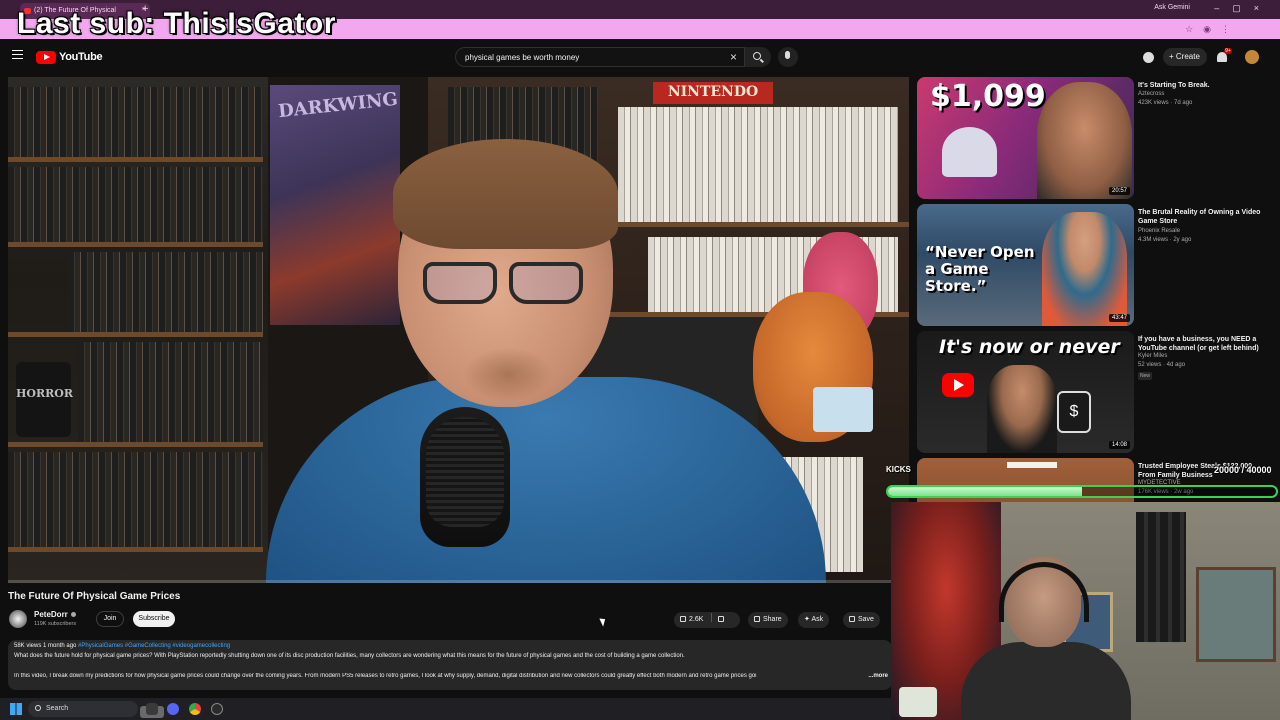 This screenshot has height=720, width=1280. Describe the element at coordinates (1212, 29) in the screenshot. I see `toolbar-icons: ☆◉⋮` at that location.